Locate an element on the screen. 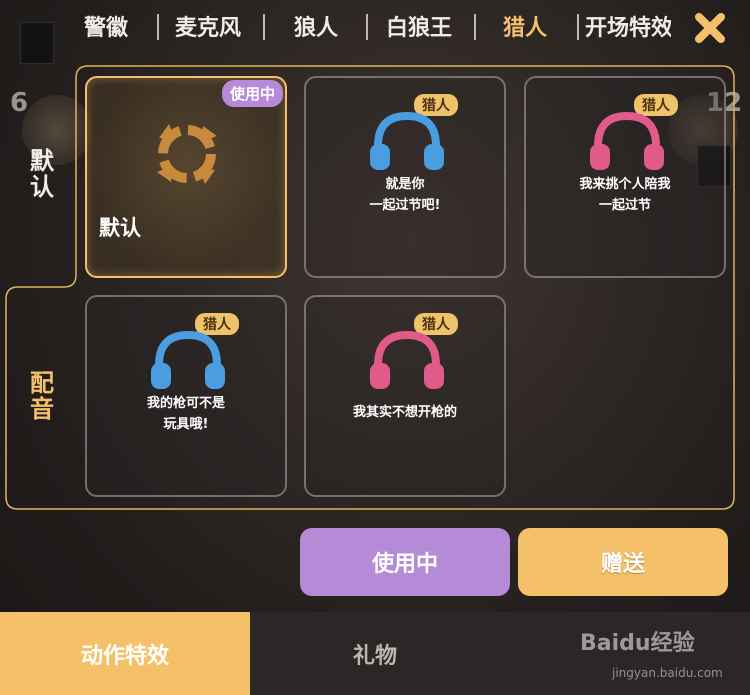  card-text-line1: 我的枪可不是 is located at coordinates (185, 403).